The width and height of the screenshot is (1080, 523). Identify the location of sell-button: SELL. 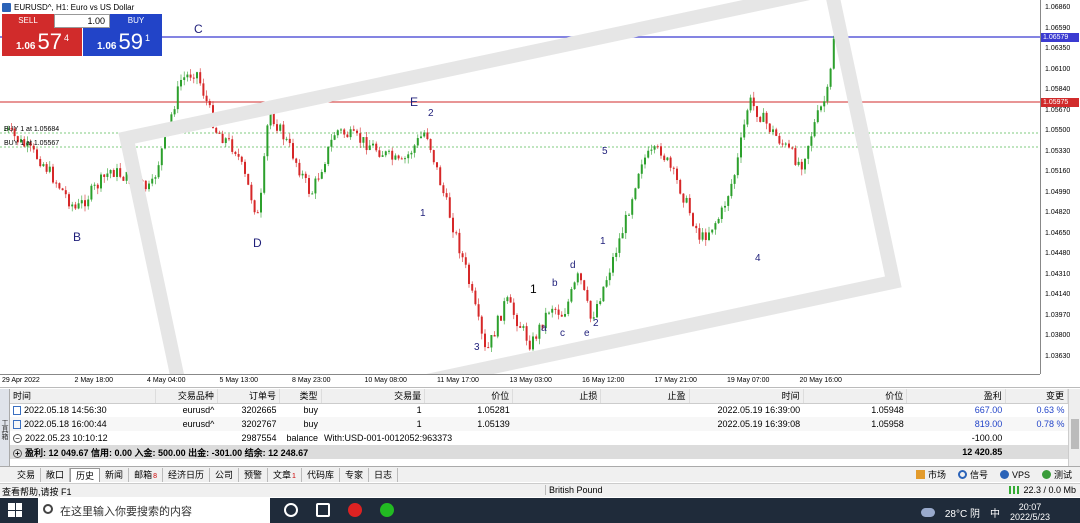
(28, 21).